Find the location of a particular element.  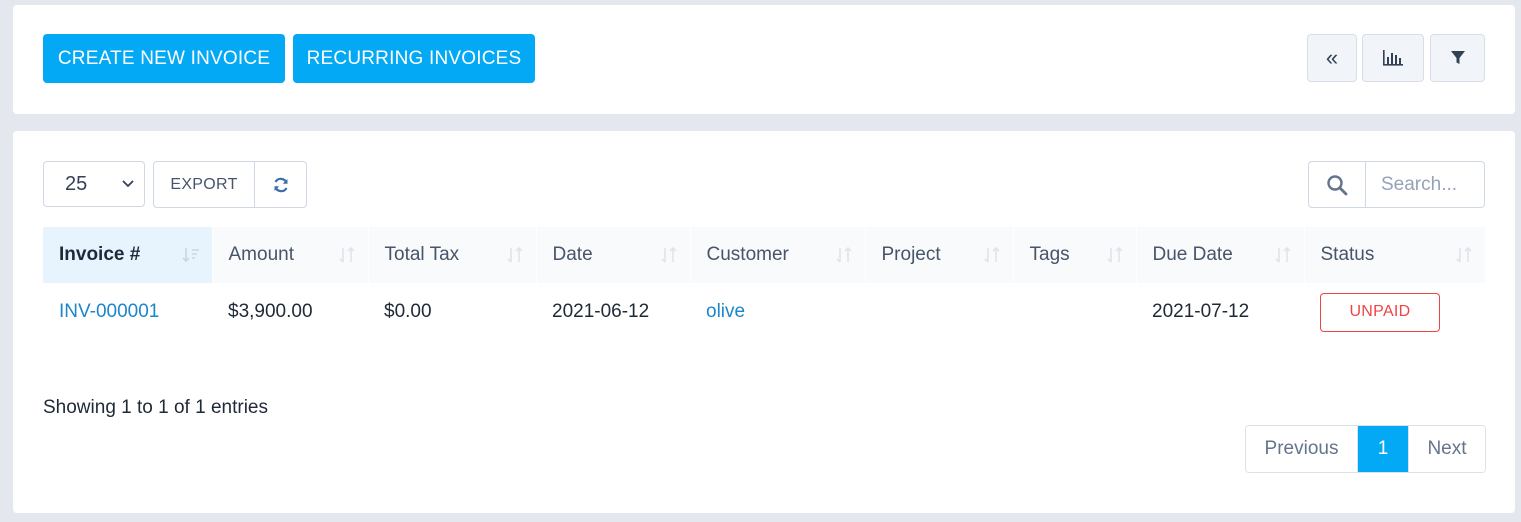

filter-button is located at coordinates (1457, 58).